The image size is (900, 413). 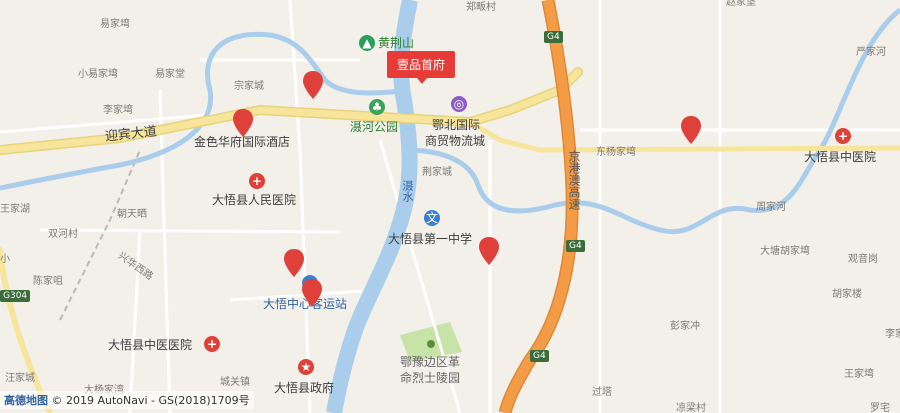 I want to click on huangjing-mountain-label: 黄荆山, so click(x=396, y=43).